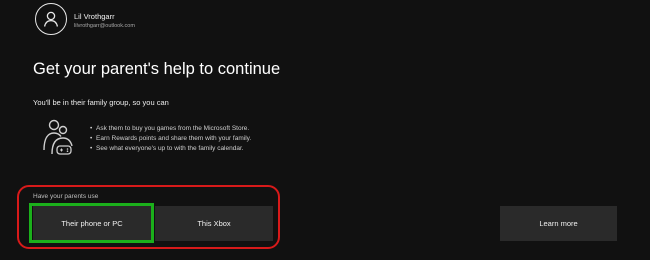  Describe the element at coordinates (51, 19) in the screenshot. I see `person-icon` at that location.